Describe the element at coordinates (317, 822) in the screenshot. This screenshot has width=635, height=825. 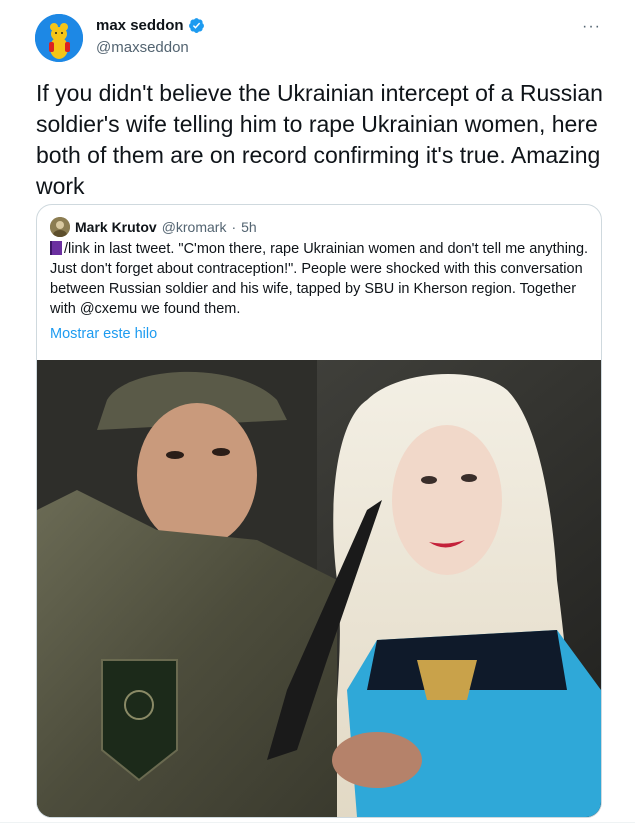
I see `divider-line` at that location.